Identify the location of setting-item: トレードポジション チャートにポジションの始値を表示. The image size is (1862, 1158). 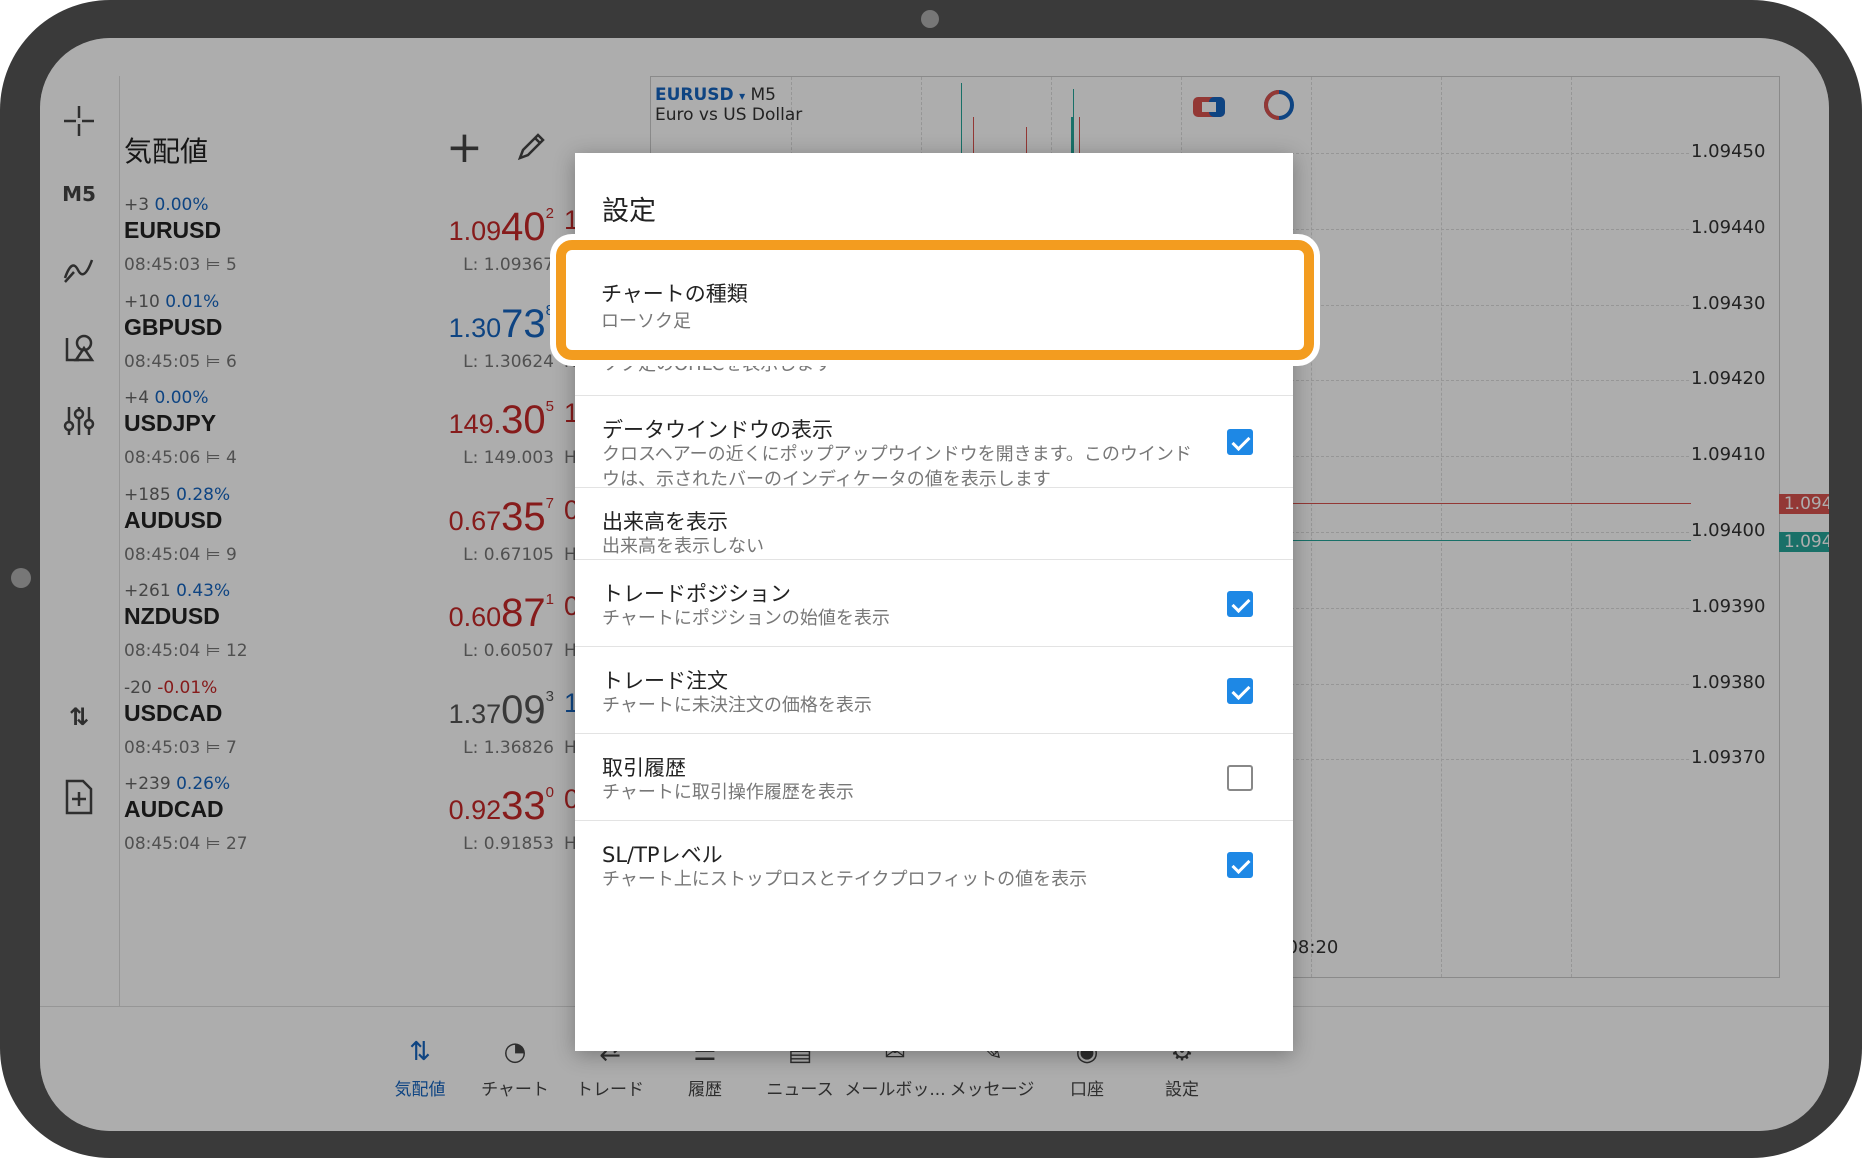
(934, 603).